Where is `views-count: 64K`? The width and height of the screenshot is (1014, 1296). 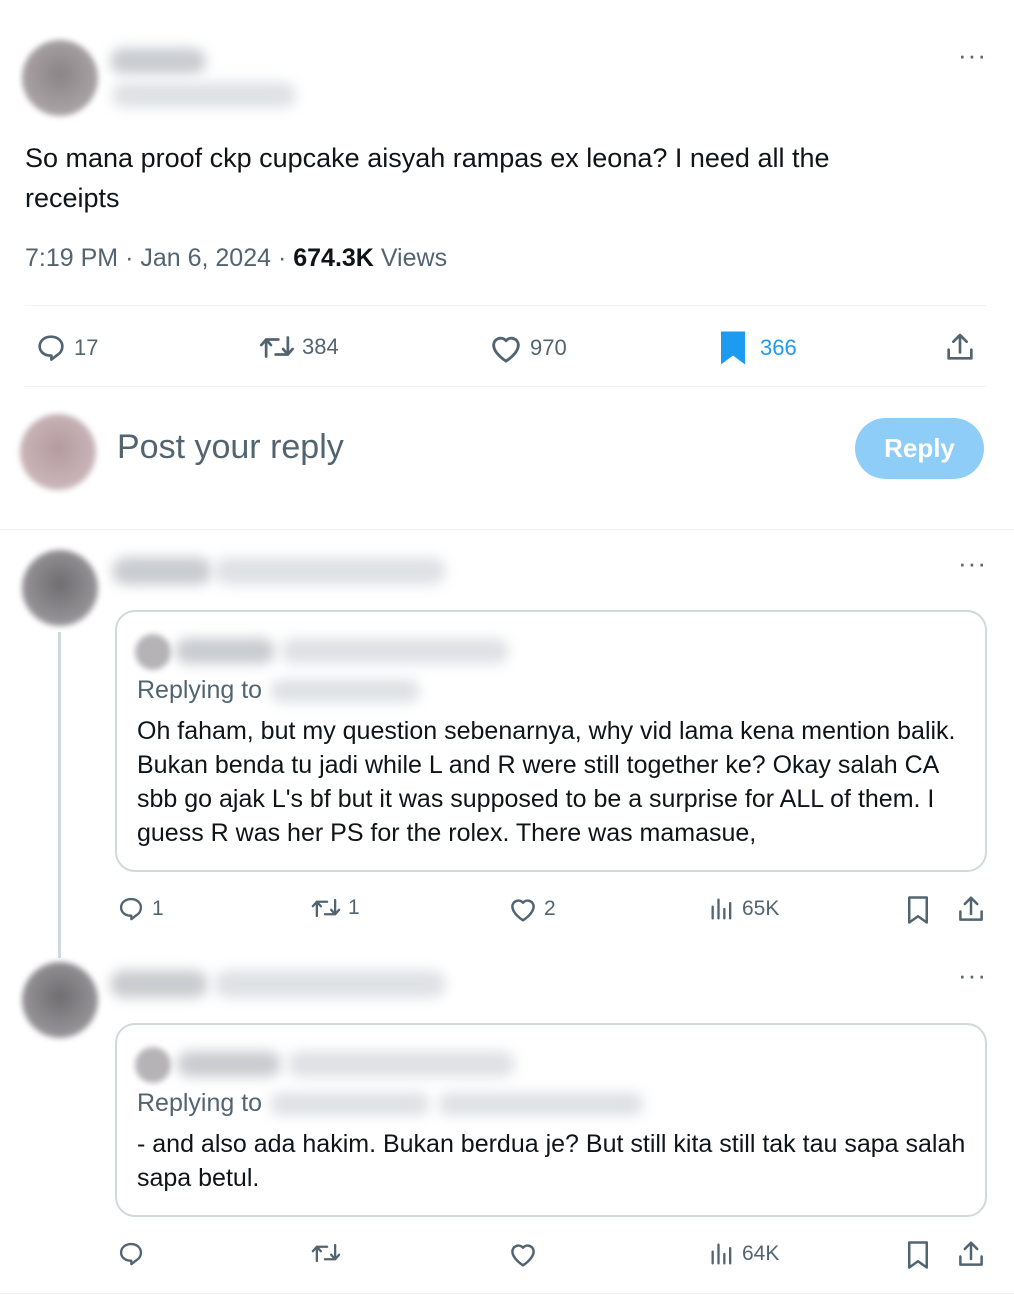 views-count: 64K is located at coordinates (761, 1253).